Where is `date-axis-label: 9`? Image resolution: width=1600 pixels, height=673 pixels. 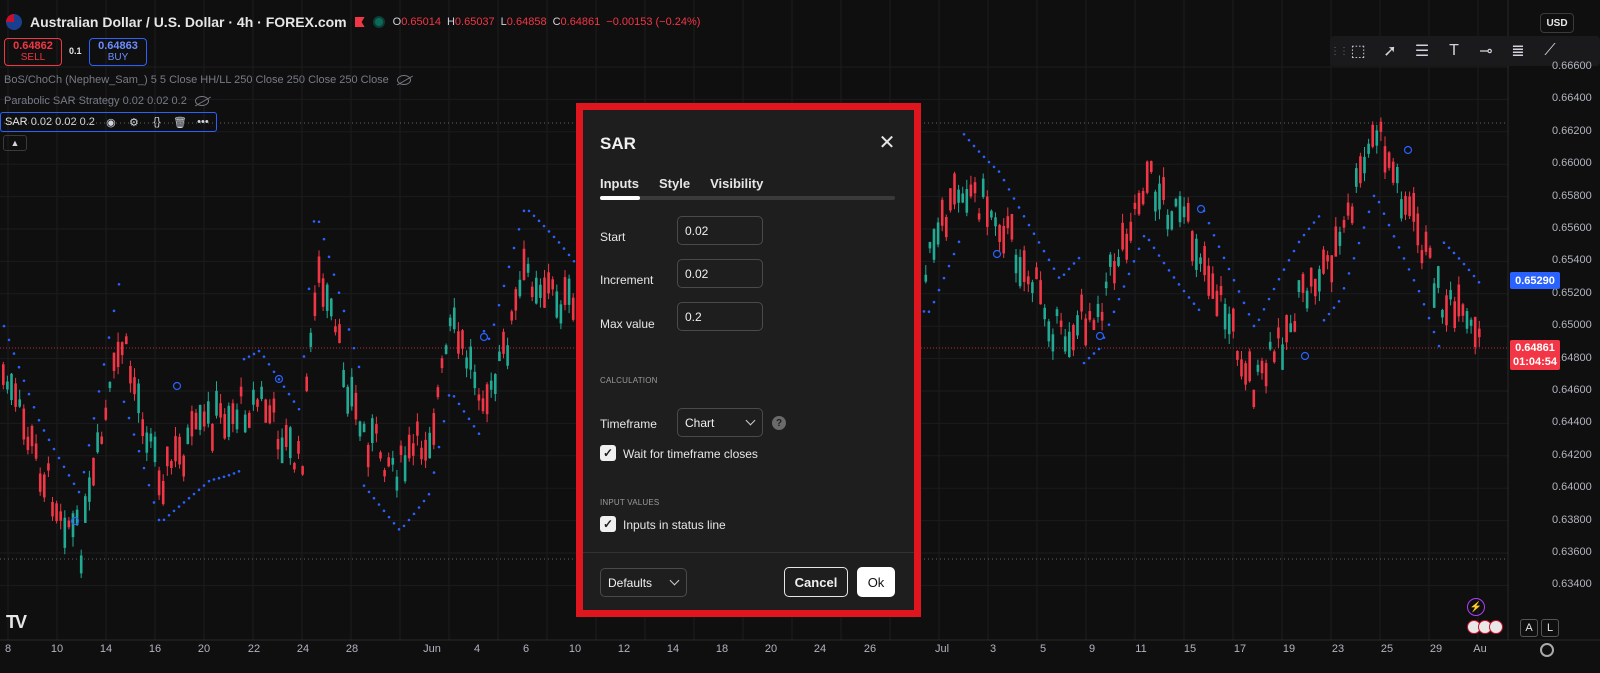 date-axis-label: 9 is located at coordinates (1092, 649).